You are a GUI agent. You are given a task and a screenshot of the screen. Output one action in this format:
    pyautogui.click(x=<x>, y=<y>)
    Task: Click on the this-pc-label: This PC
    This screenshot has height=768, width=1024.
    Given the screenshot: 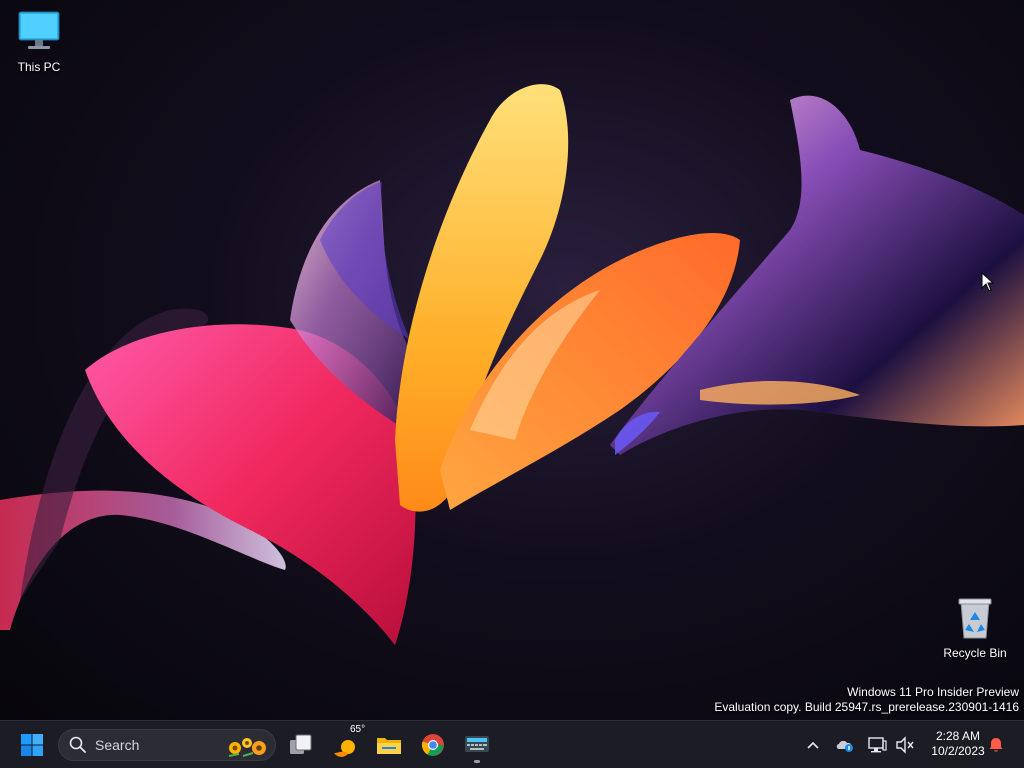 What is the action you would take?
    pyautogui.click(x=39, y=67)
    